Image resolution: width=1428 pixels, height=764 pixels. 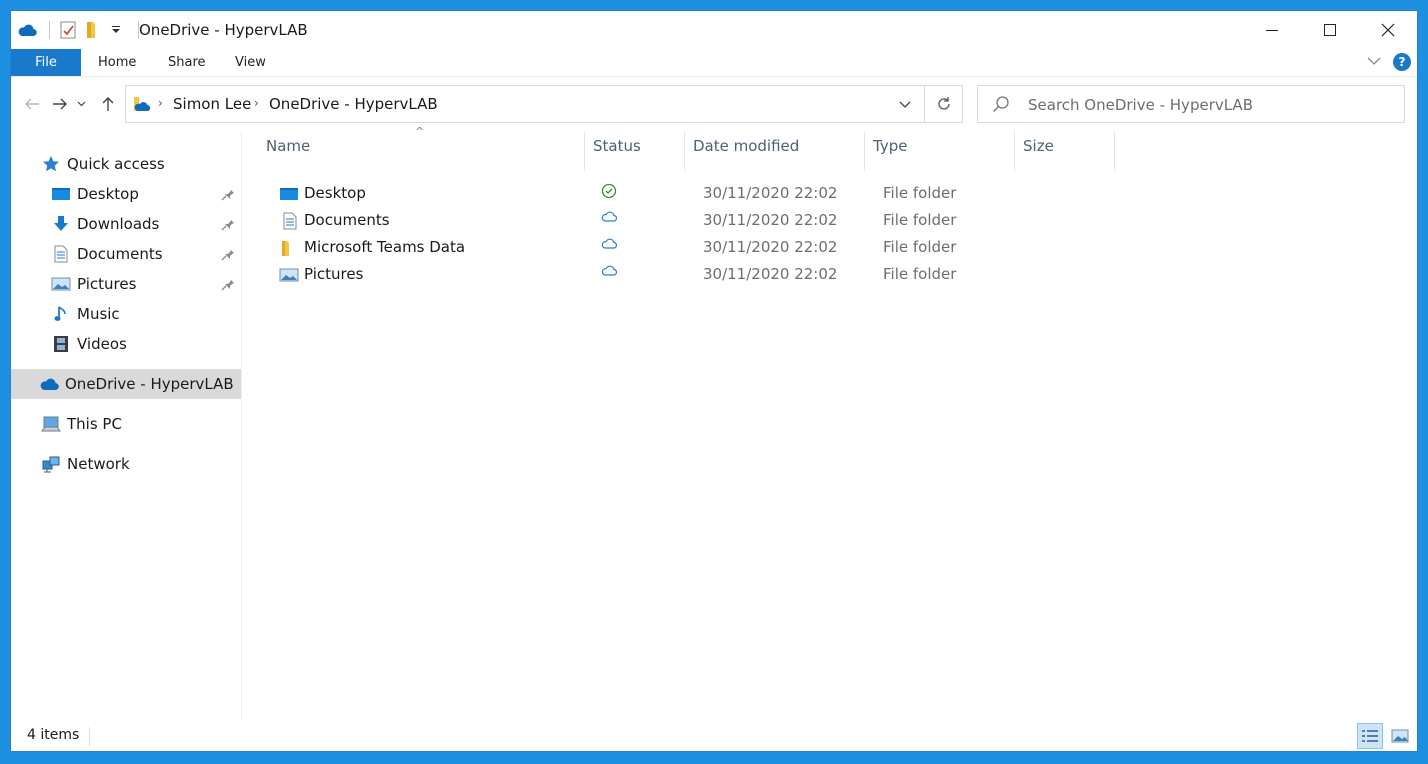 I want to click on nav-label: This PC, so click(x=94, y=424).